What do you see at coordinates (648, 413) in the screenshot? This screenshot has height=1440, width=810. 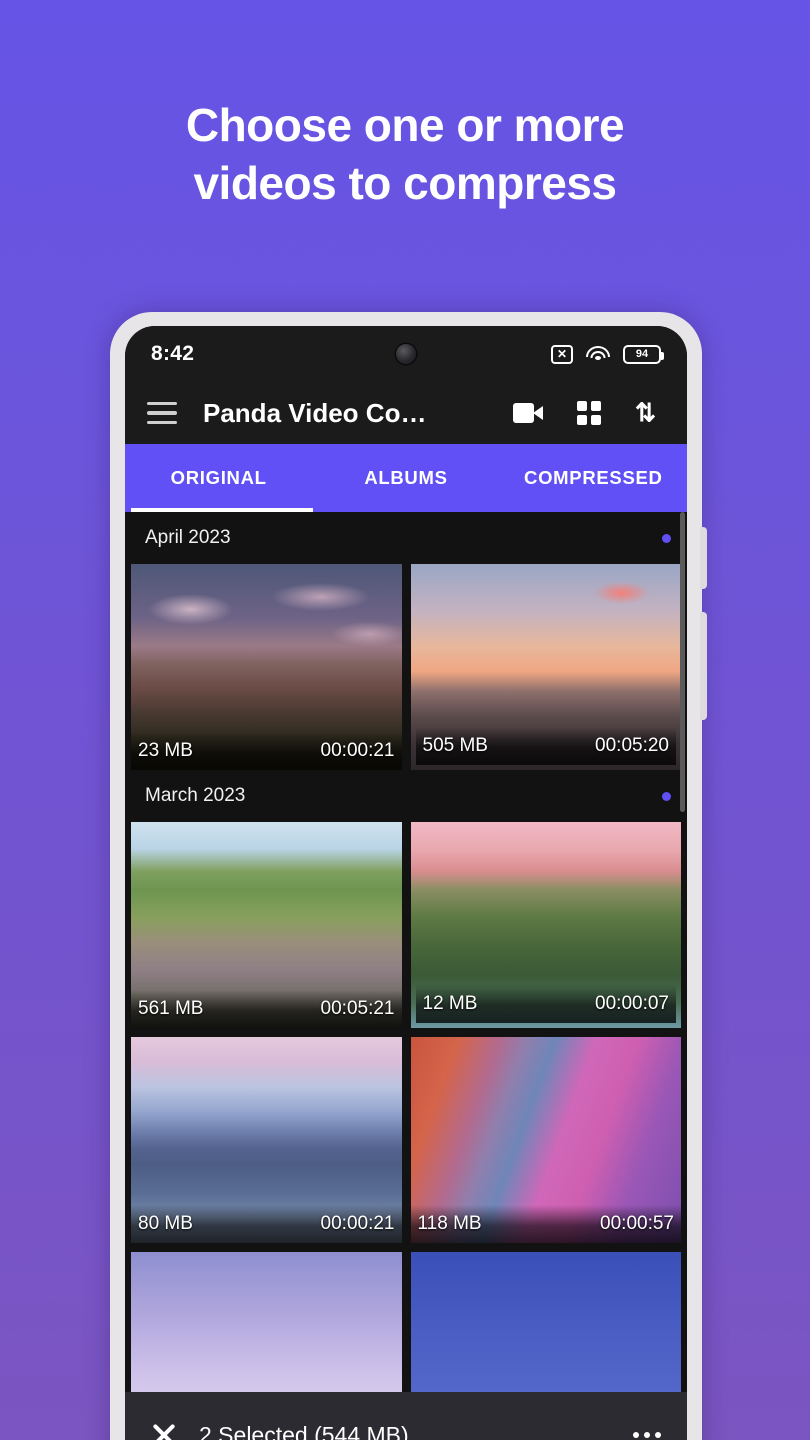 I see `sort-icon: ⇅` at bounding box center [648, 413].